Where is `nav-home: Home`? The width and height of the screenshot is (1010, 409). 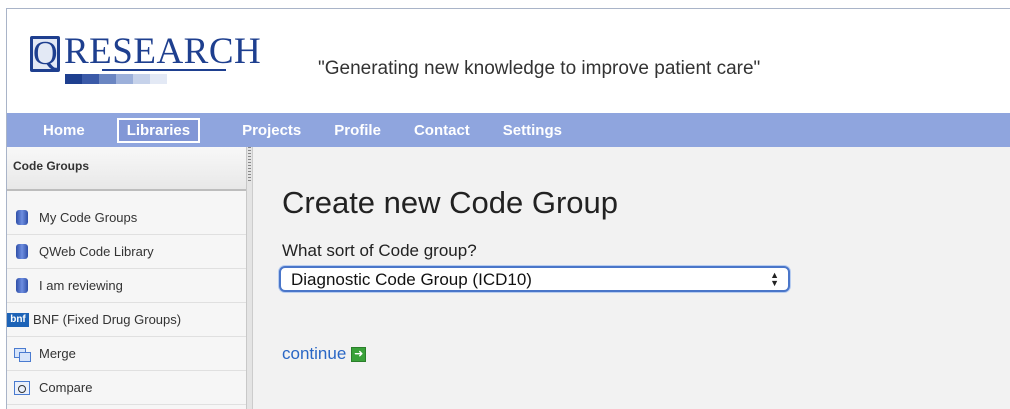 nav-home: Home is located at coordinates (64, 130).